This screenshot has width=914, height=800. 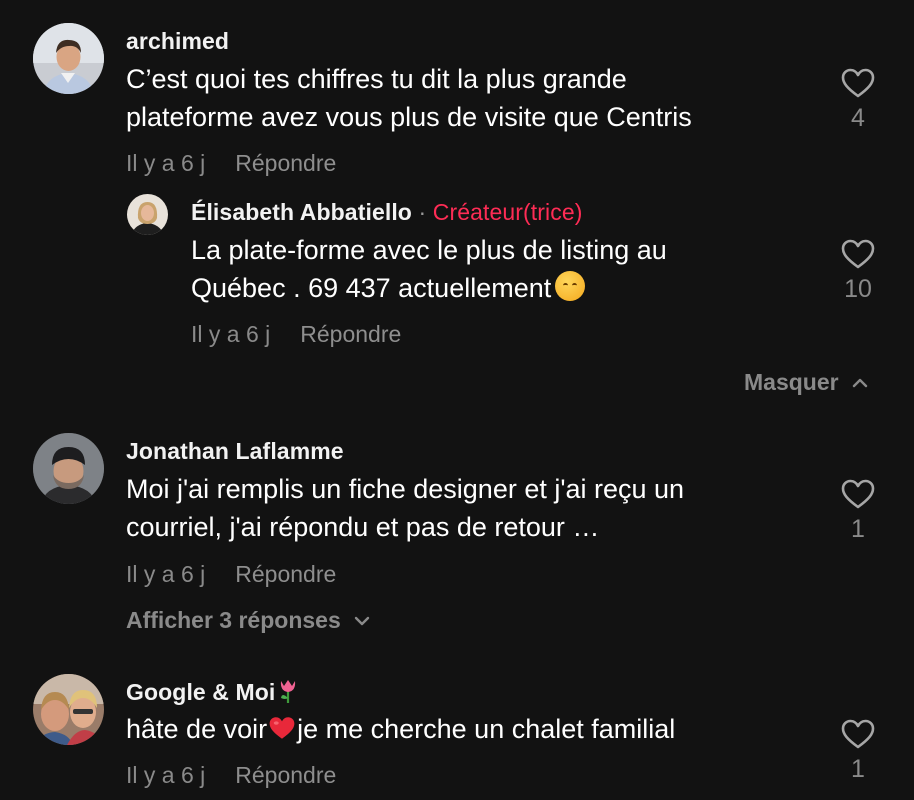 I want to click on man-beanie-avatar, so click(x=68, y=468).